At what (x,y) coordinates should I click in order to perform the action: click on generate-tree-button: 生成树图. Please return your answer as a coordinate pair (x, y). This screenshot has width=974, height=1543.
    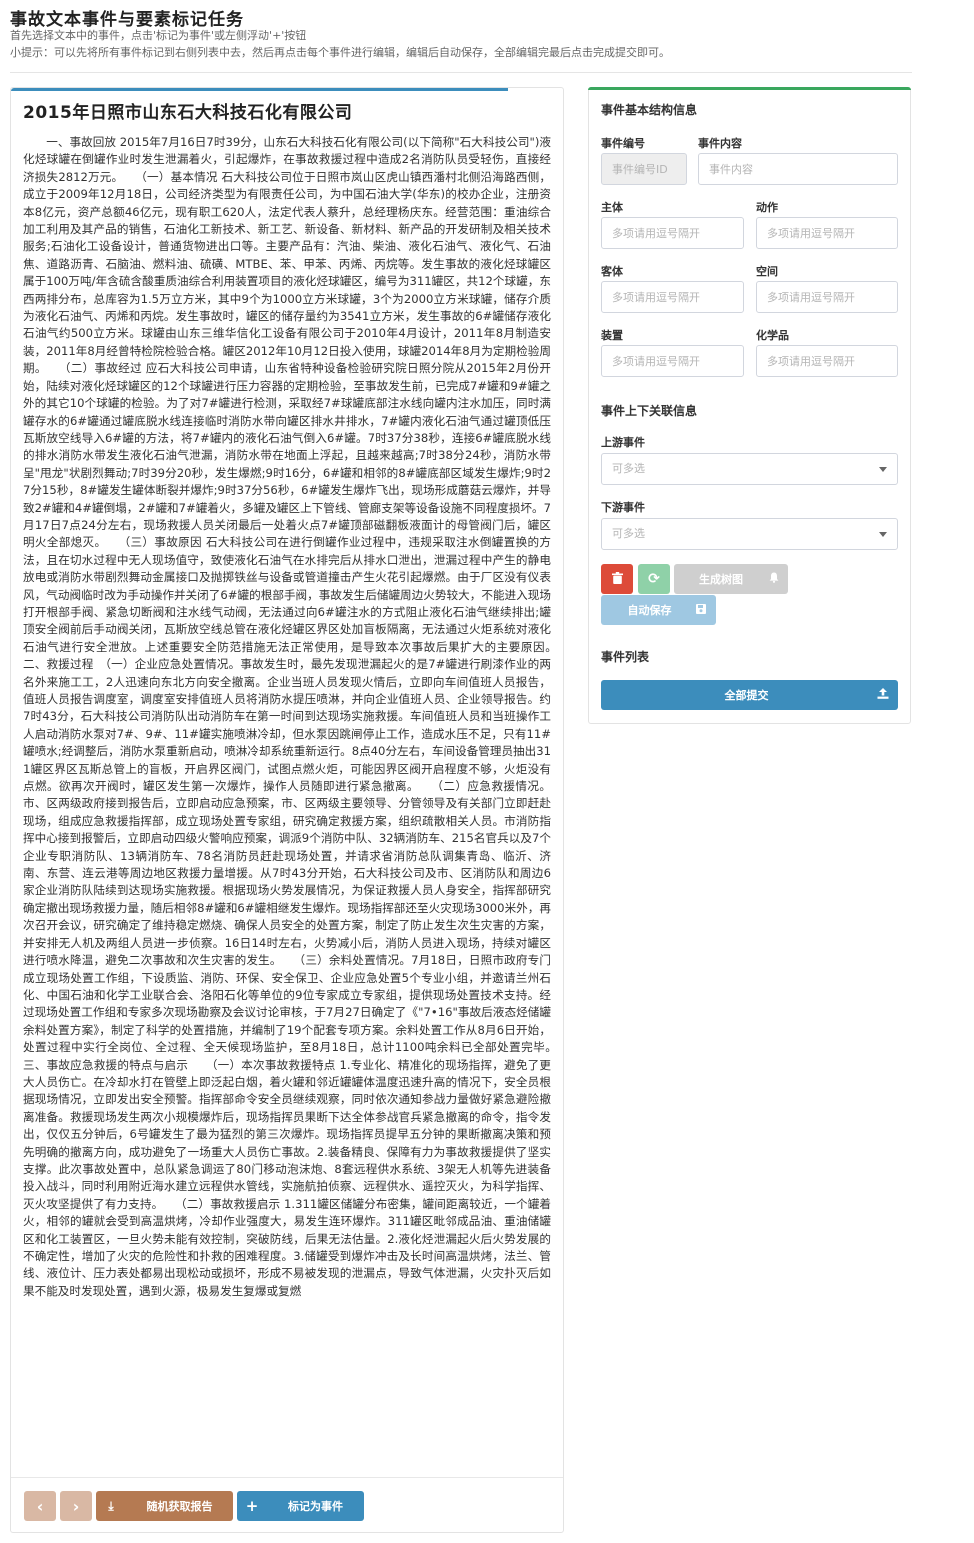
    Looking at the image, I should click on (731, 579).